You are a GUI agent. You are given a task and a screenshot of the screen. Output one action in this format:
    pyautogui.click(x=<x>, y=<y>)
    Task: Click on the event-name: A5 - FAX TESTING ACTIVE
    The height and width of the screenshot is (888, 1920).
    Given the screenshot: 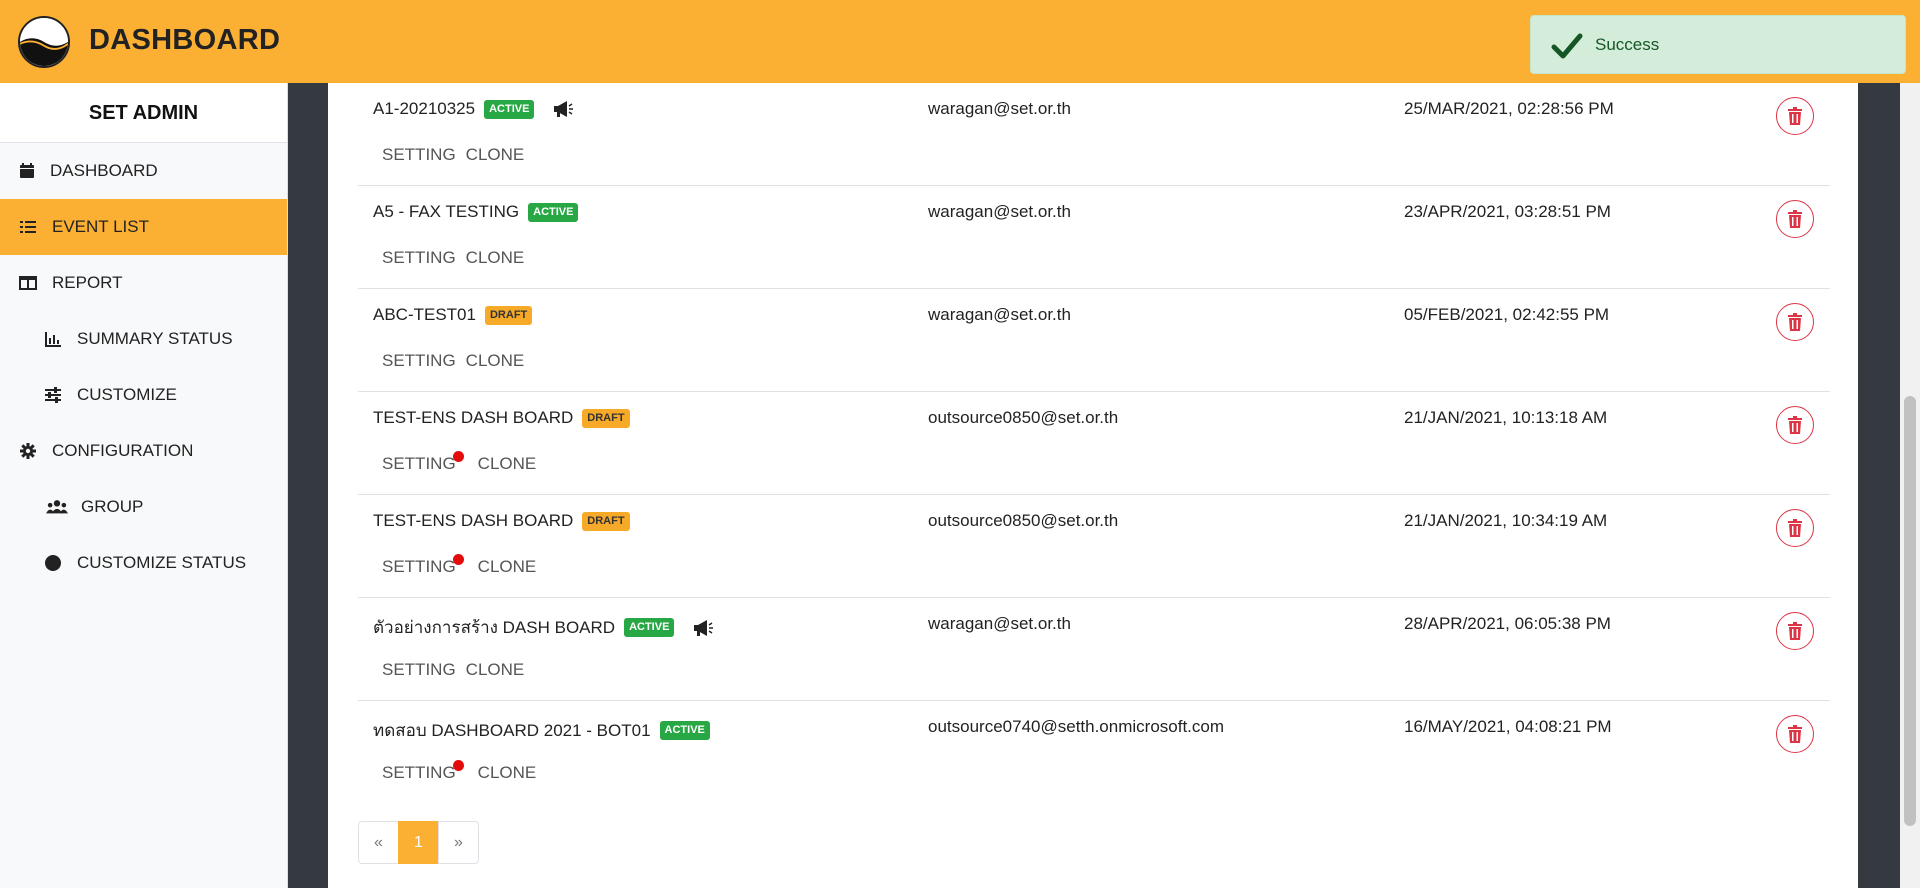 What is the action you would take?
    pyautogui.click(x=476, y=212)
    